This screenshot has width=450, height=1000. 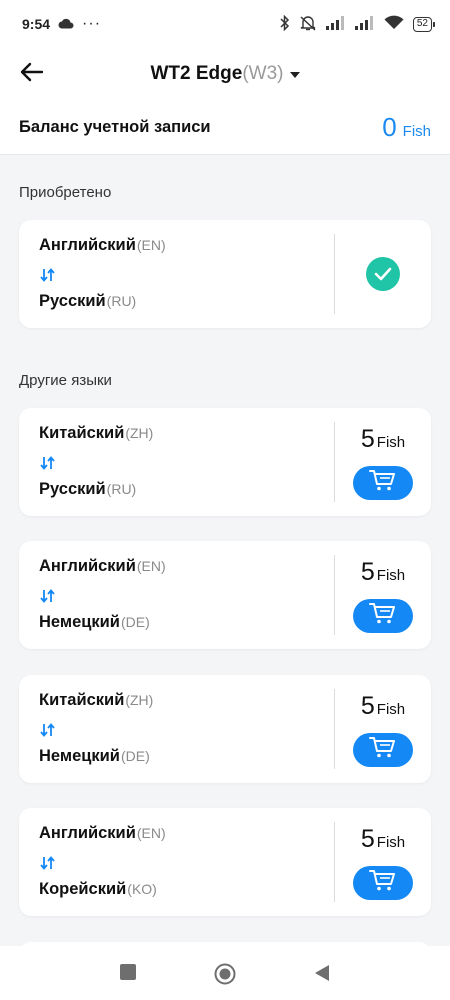 I want to click on status-left: 9:54 ···, so click(x=61, y=24).